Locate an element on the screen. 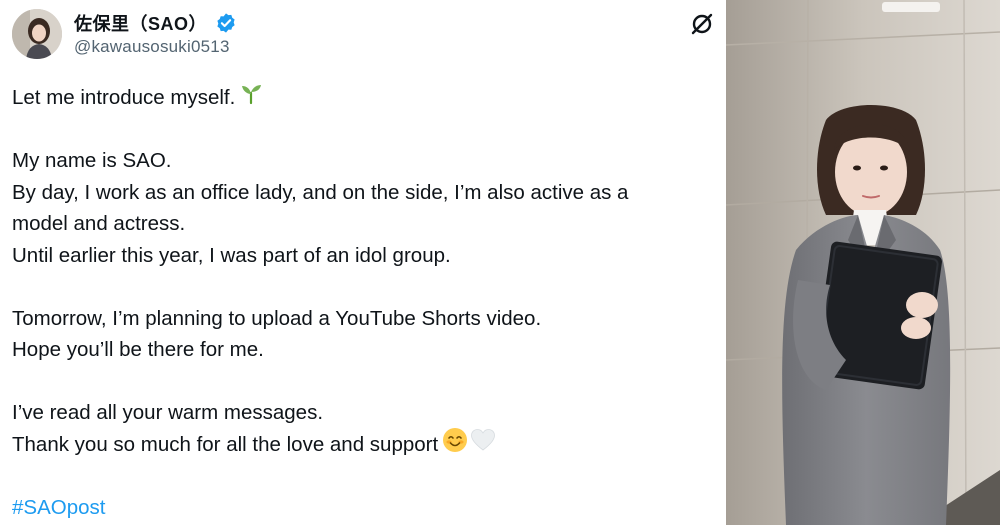  text-line: I’ve read all your warm messages. is located at coordinates (168, 412).